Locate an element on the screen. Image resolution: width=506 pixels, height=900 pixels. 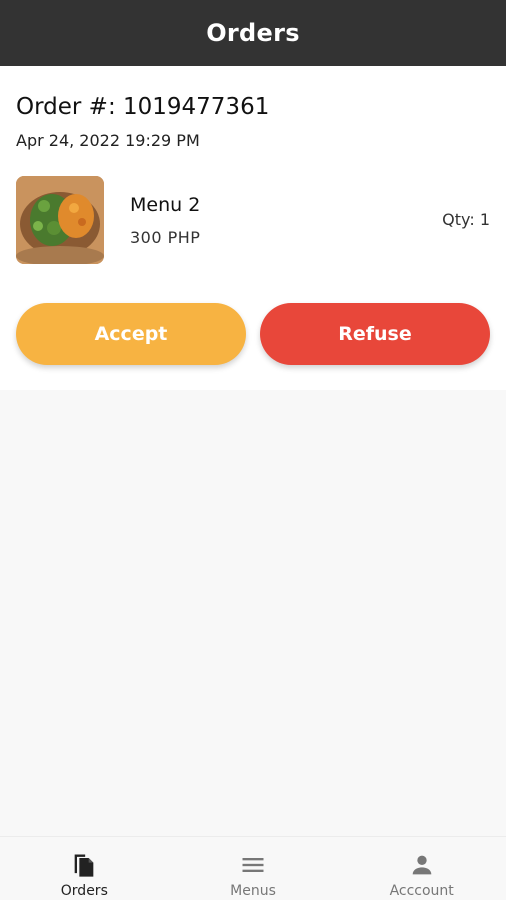
page-title: Orders is located at coordinates (253, 33).